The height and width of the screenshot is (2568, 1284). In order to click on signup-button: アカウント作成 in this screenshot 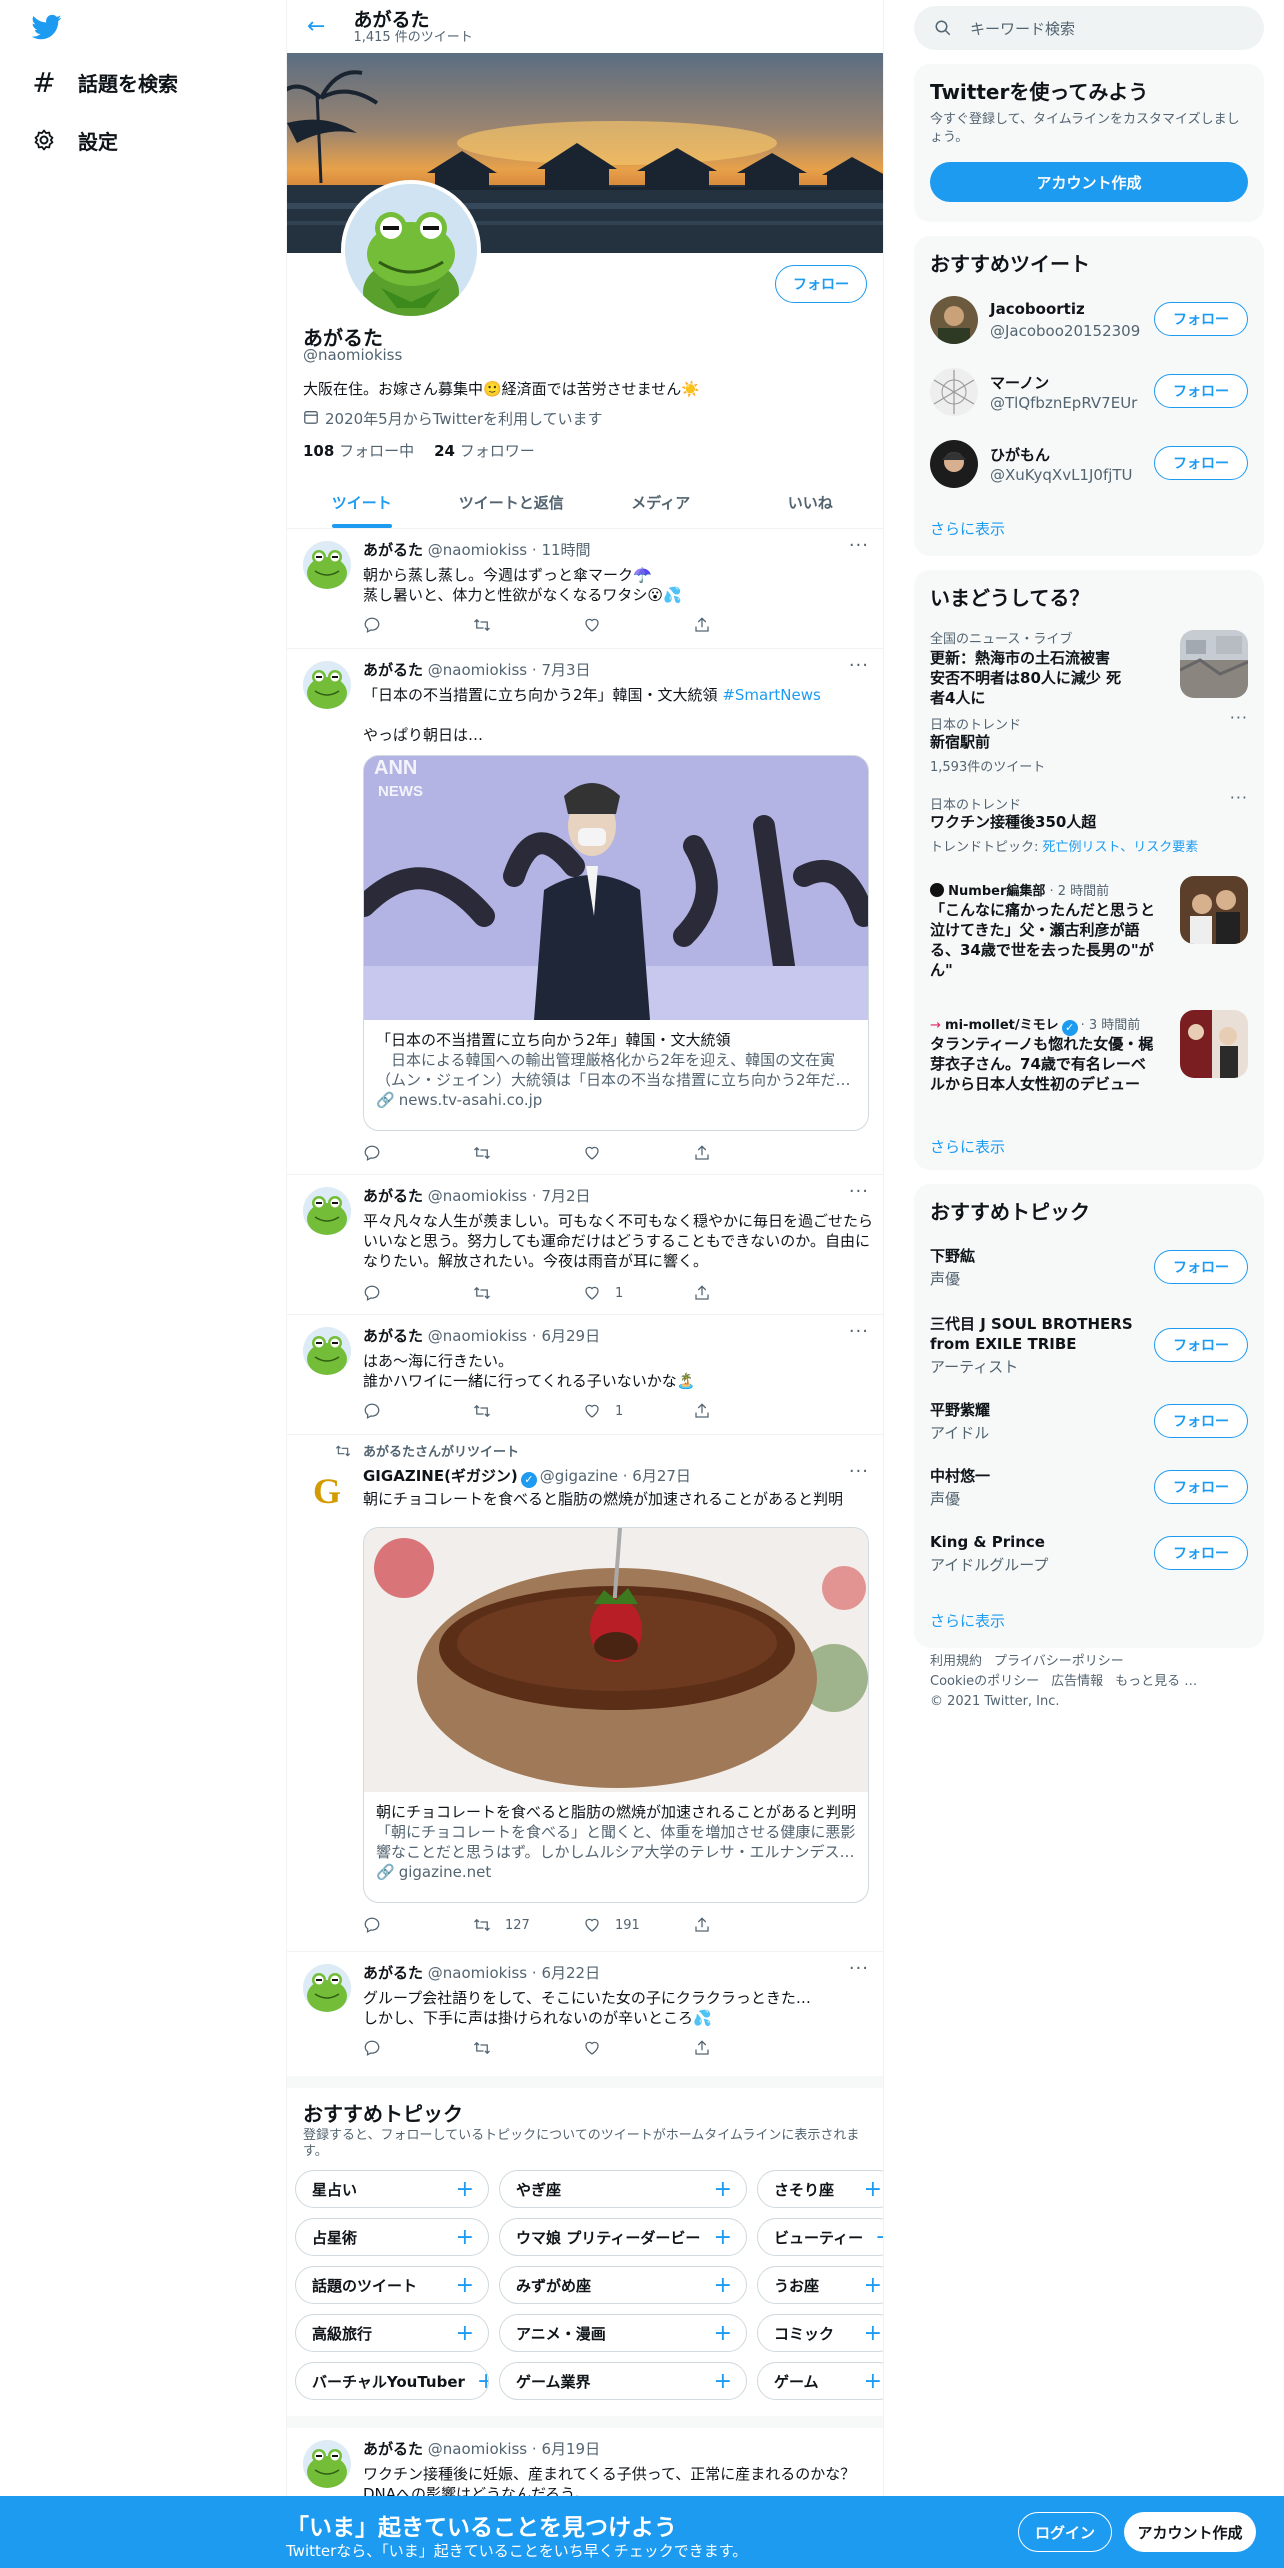, I will do `click(1190, 2532)`.